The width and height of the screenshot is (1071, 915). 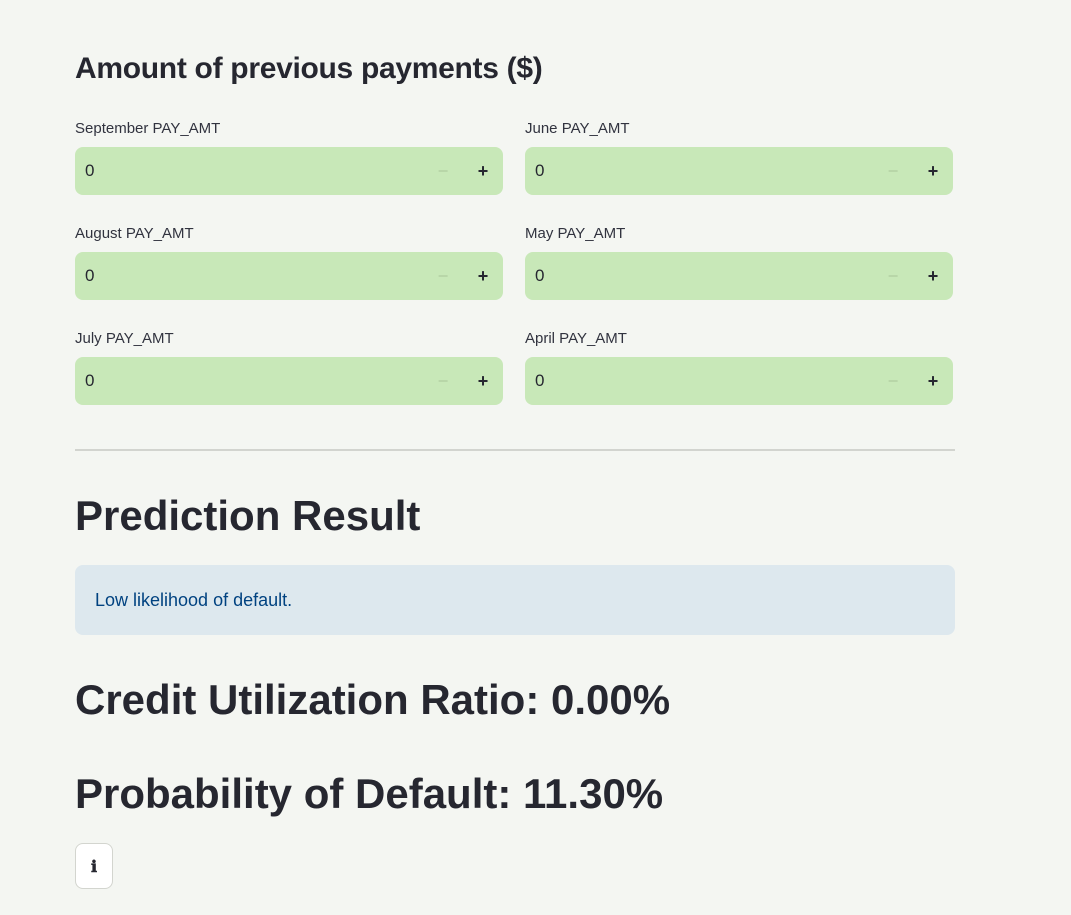 What do you see at coordinates (576, 338) in the screenshot?
I see `field-label: April PAY_AMT` at bounding box center [576, 338].